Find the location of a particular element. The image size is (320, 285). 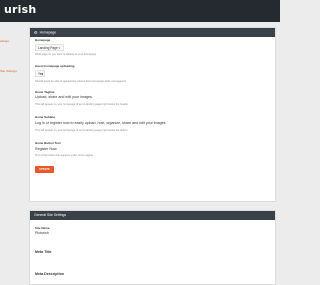

tagline-field: Upload, share and edit your images. is located at coordinates (64, 97).